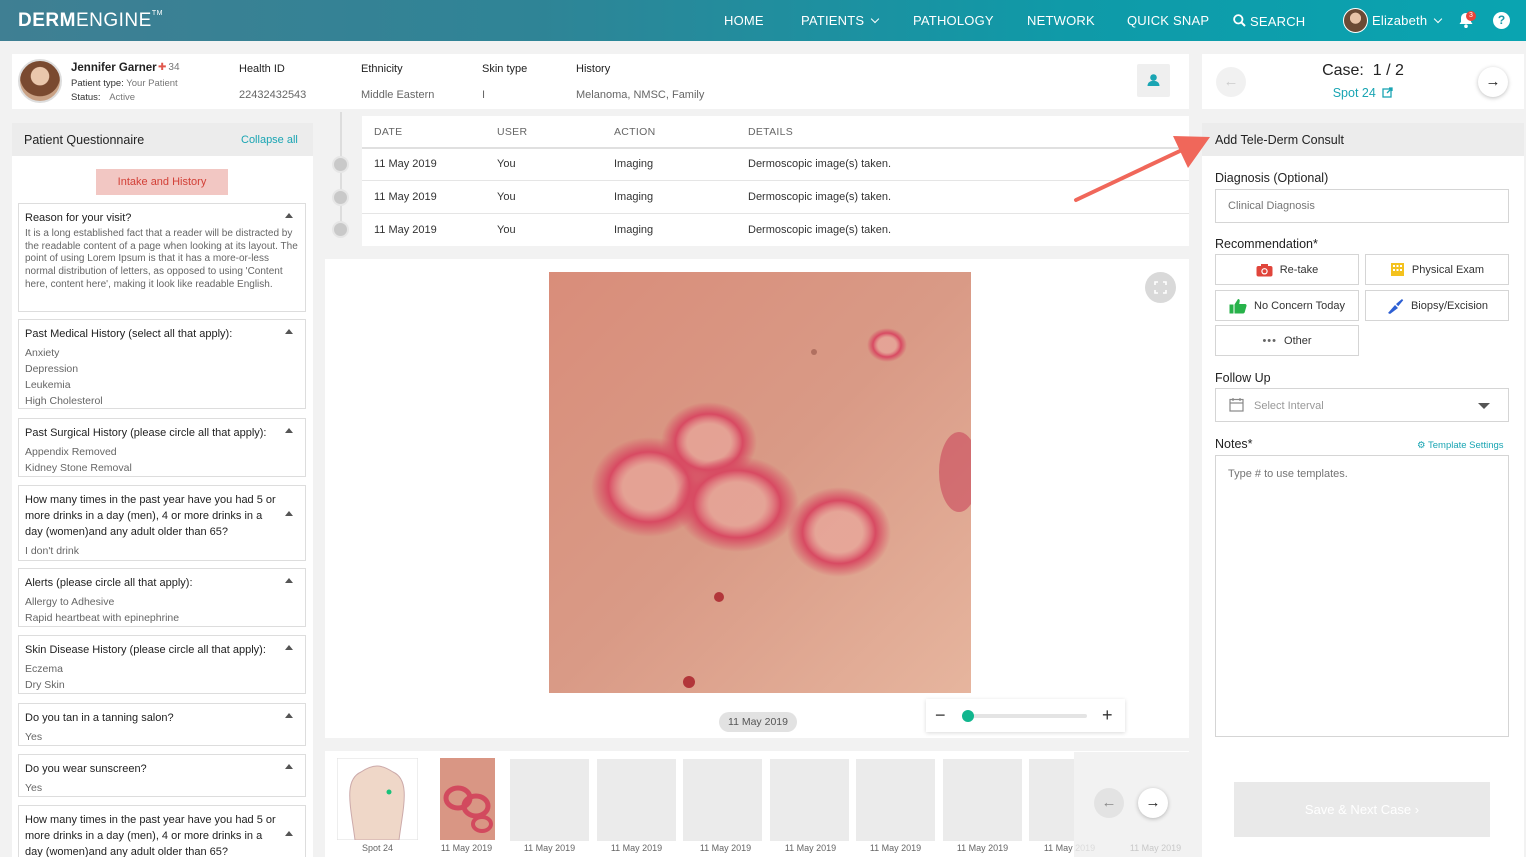 This screenshot has width=1526, height=857. Describe the element at coordinates (262, 69) in the screenshot. I see `health-id-label: Health ID` at that location.